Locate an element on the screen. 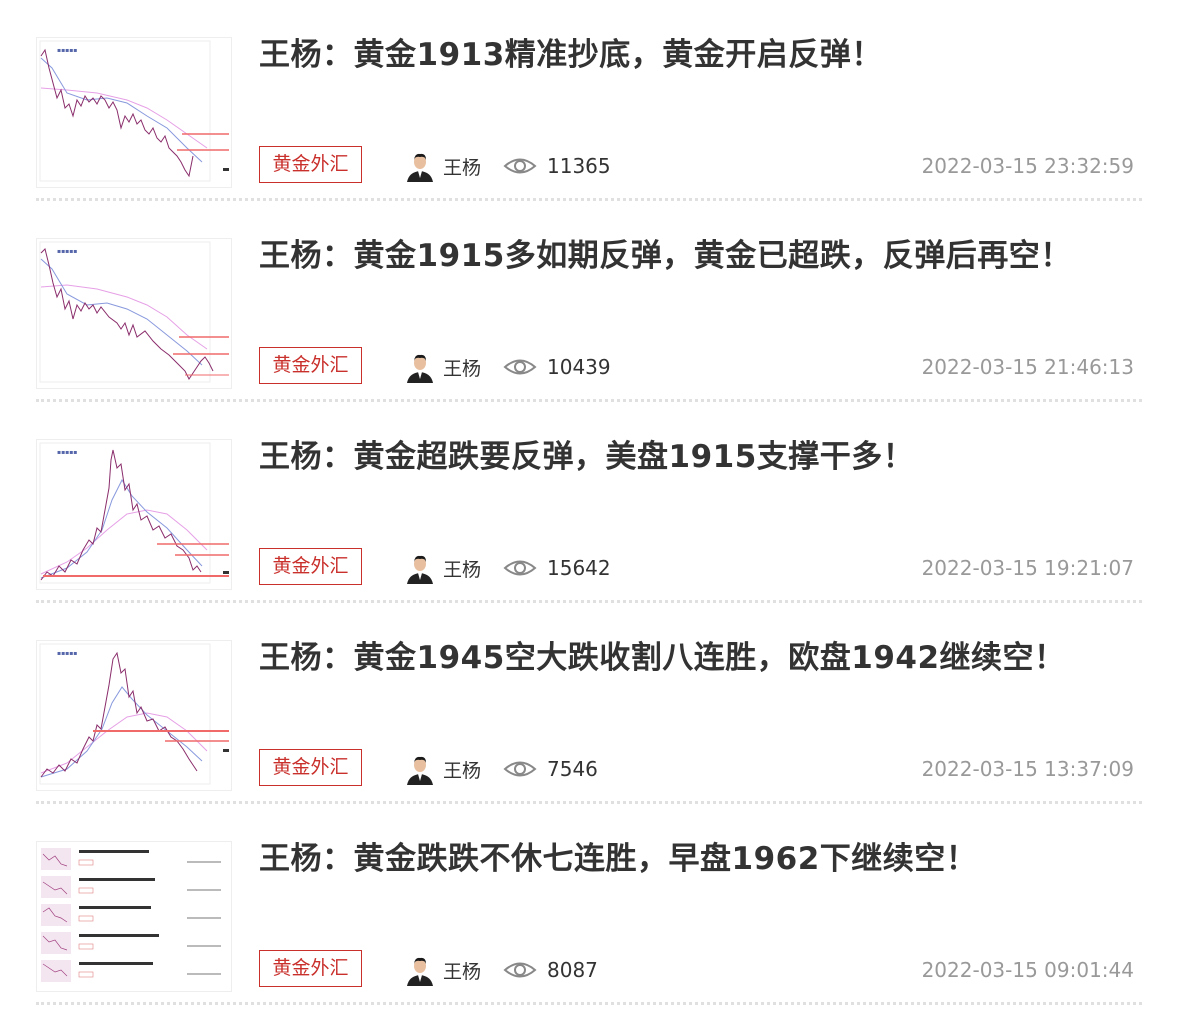 The image size is (1201, 1023). view-count-group: 10439 is located at coordinates (557, 367).